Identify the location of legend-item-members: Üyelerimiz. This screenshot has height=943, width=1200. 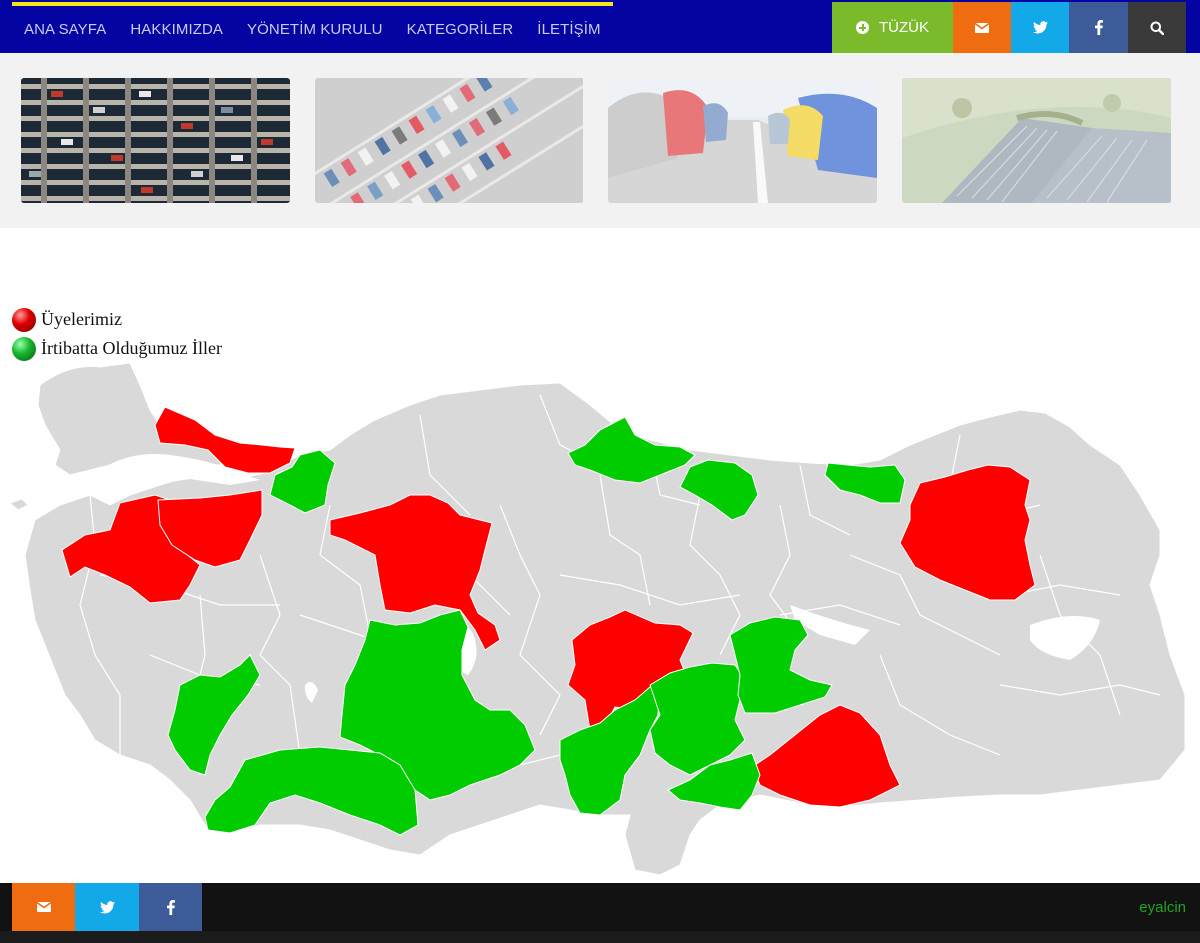
(117, 319).